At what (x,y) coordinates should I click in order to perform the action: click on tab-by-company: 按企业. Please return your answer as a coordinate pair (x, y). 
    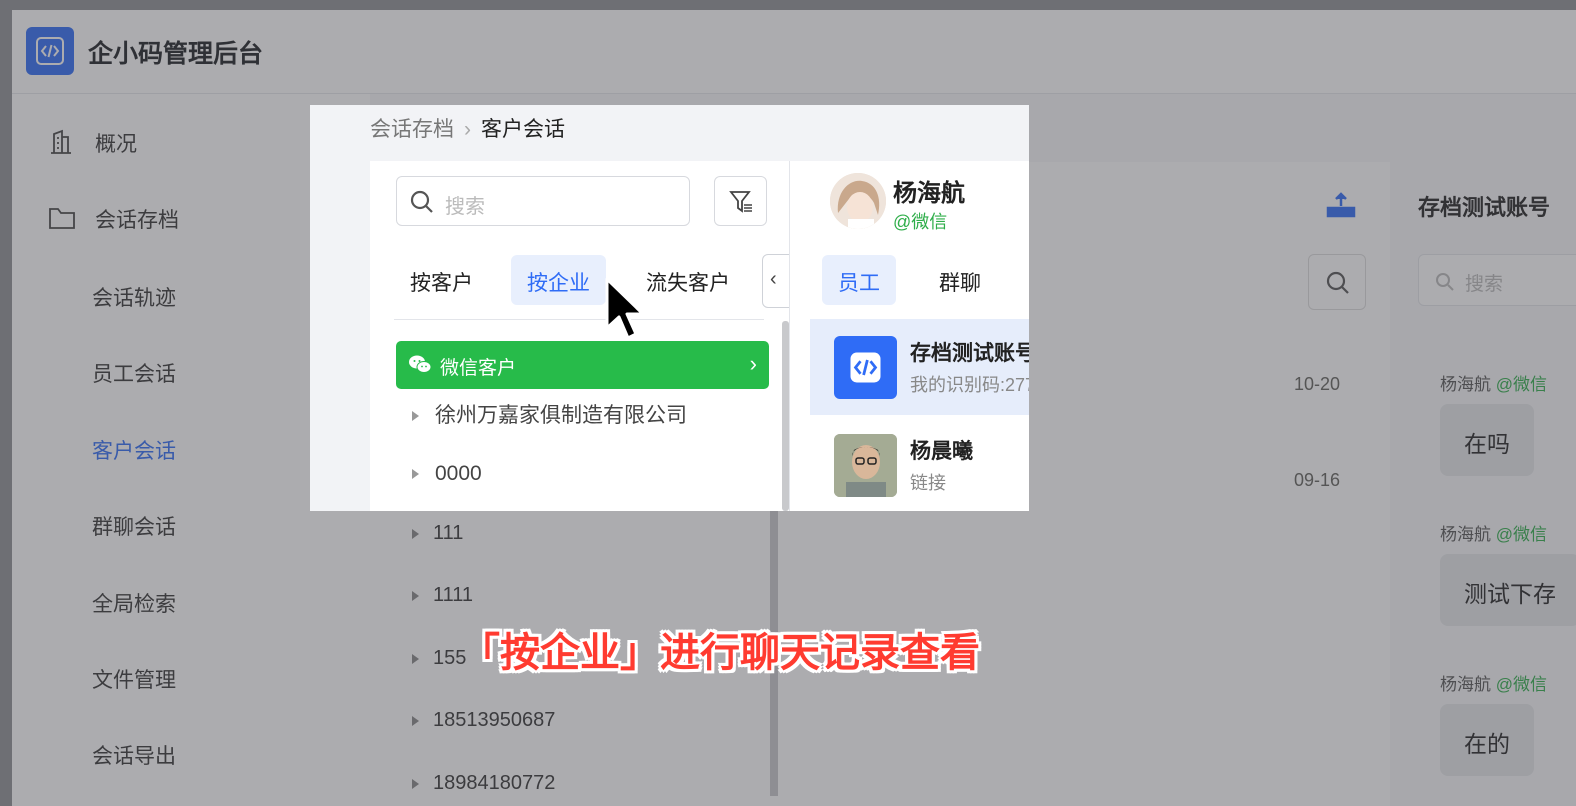
    Looking at the image, I should click on (558, 280).